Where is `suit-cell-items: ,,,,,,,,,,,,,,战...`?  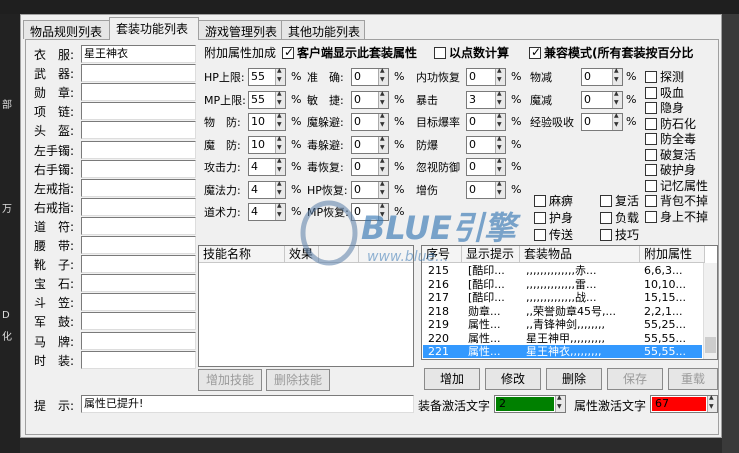 suit-cell-items: ,,,,,,,,,,,,,,战... is located at coordinates (583, 297).